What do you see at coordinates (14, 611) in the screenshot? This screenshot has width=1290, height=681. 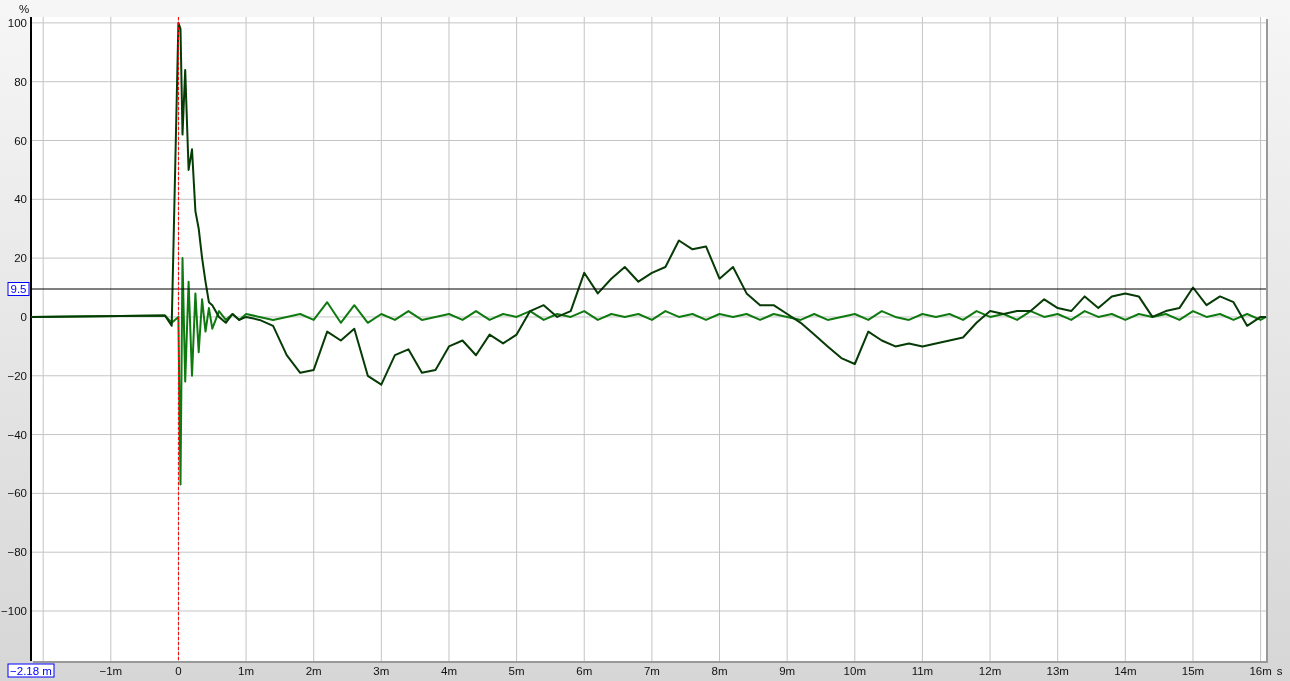 I see `y-tick-label: −100` at bounding box center [14, 611].